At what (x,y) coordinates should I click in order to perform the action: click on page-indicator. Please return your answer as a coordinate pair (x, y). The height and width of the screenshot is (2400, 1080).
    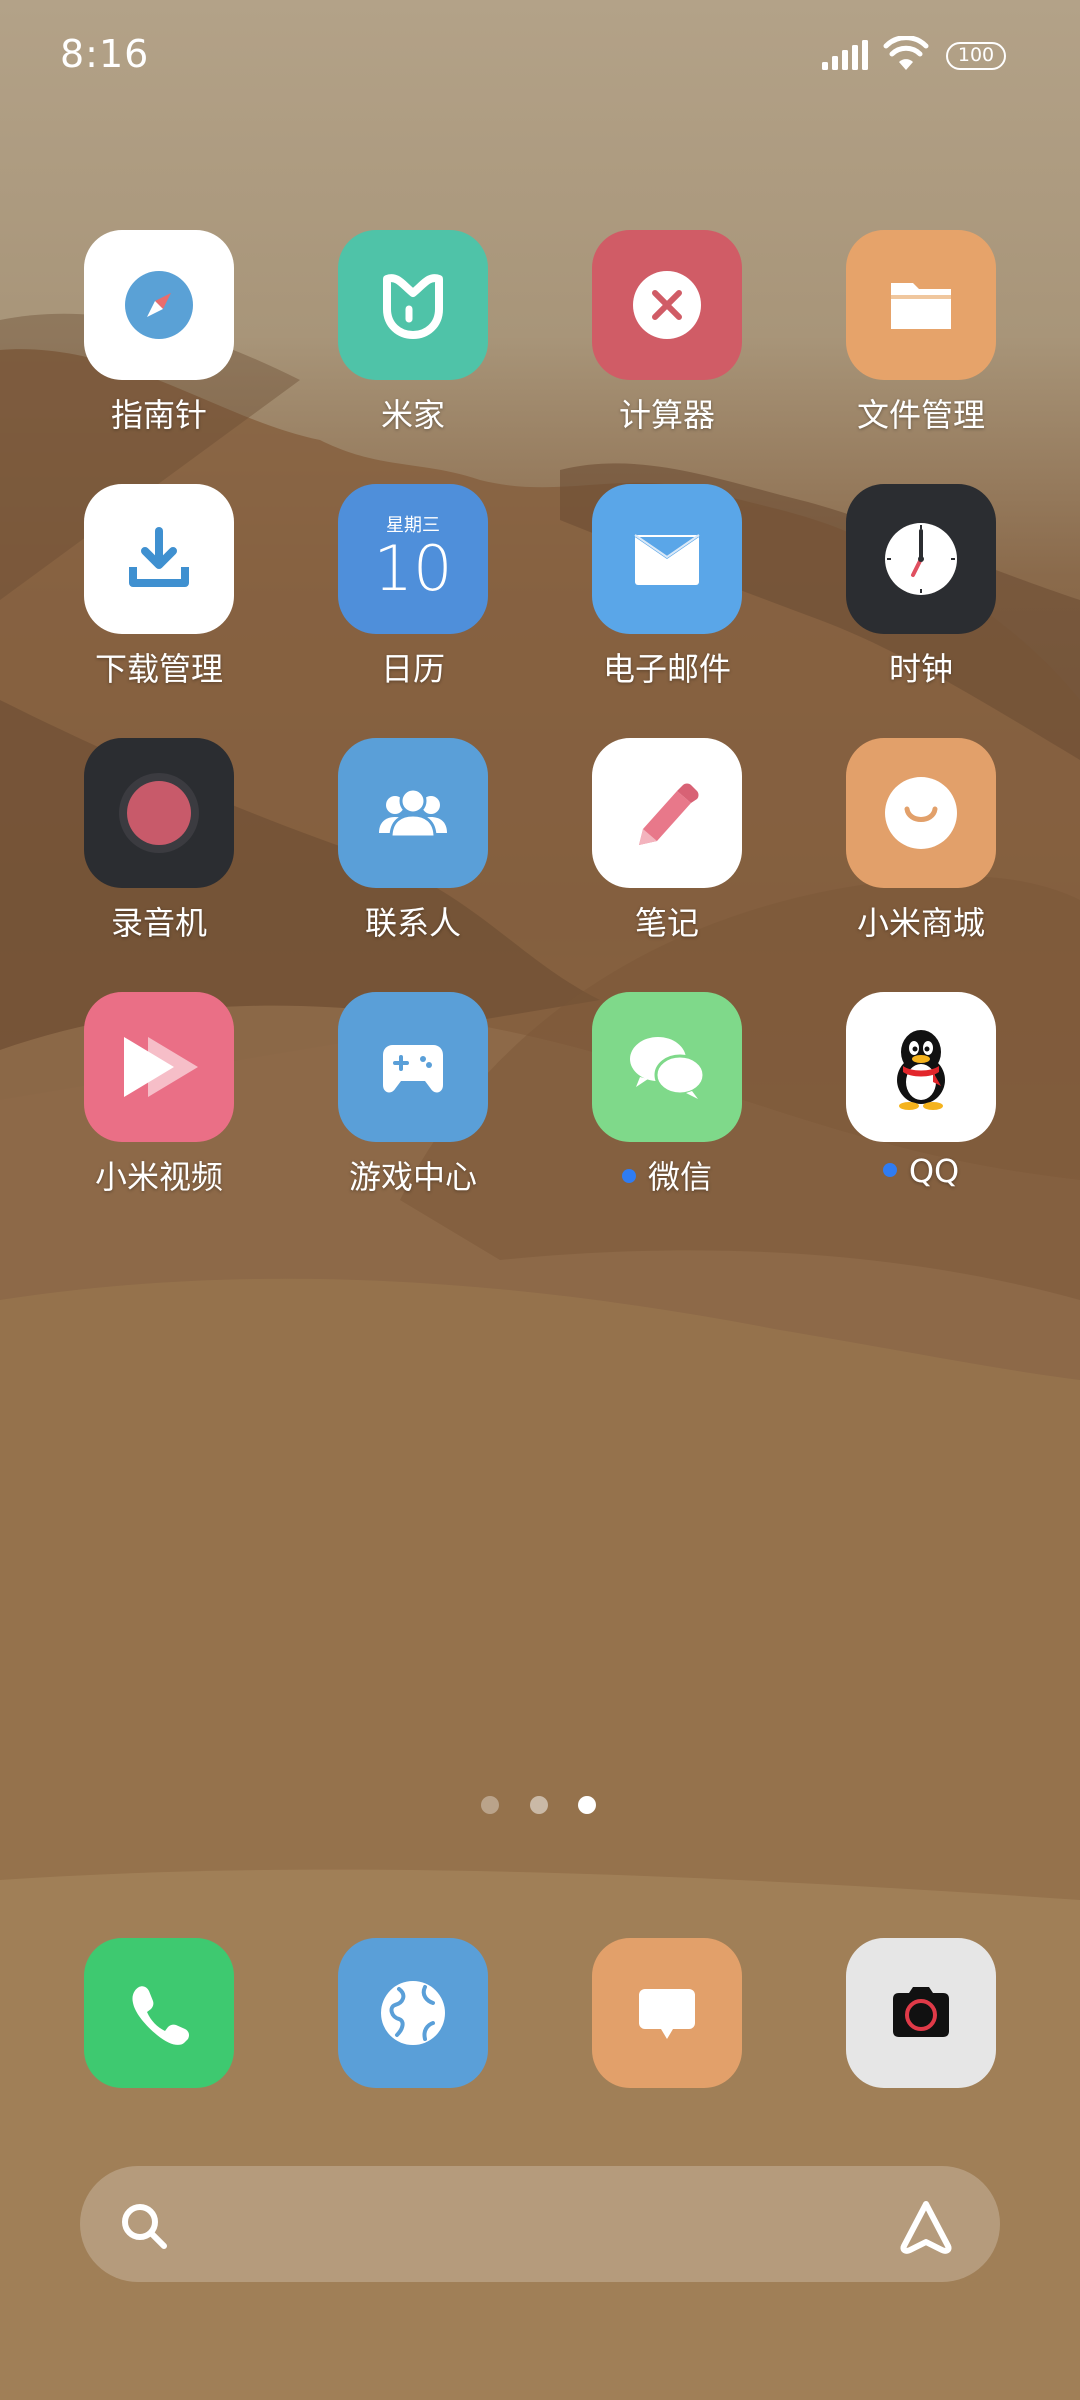
    Looking at the image, I should click on (540, 1806).